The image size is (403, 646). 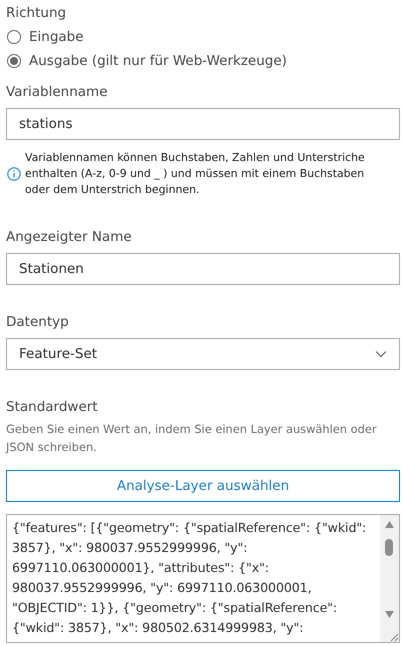 I want to click on select-layer-button: Analyse-Layer auswählen, so click(x=203, y=486).